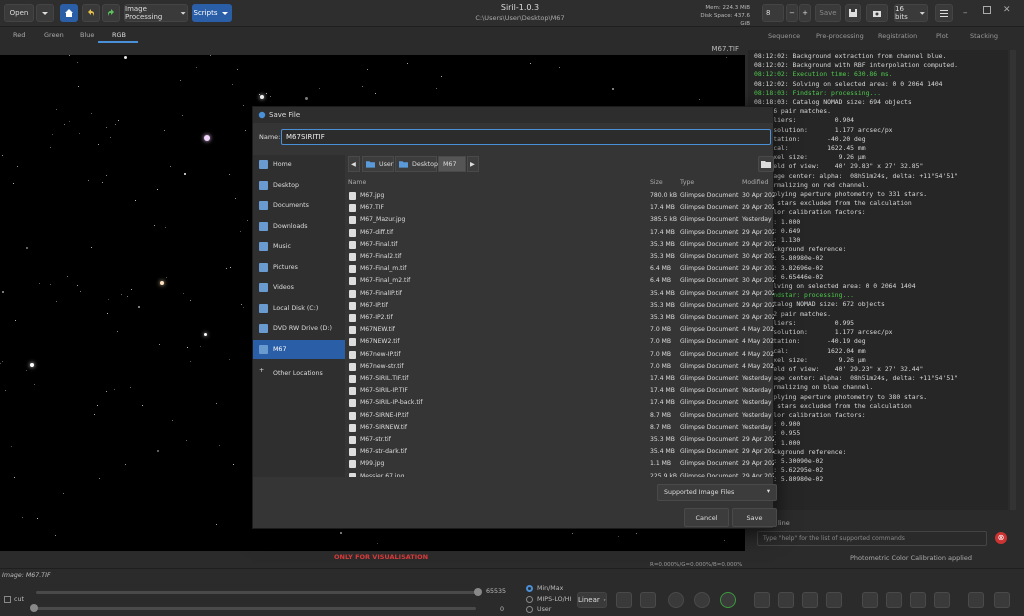  I want to click on place-item-dvd-rw-drive-d: DVD RW Drive (D:), so click(299, 328).